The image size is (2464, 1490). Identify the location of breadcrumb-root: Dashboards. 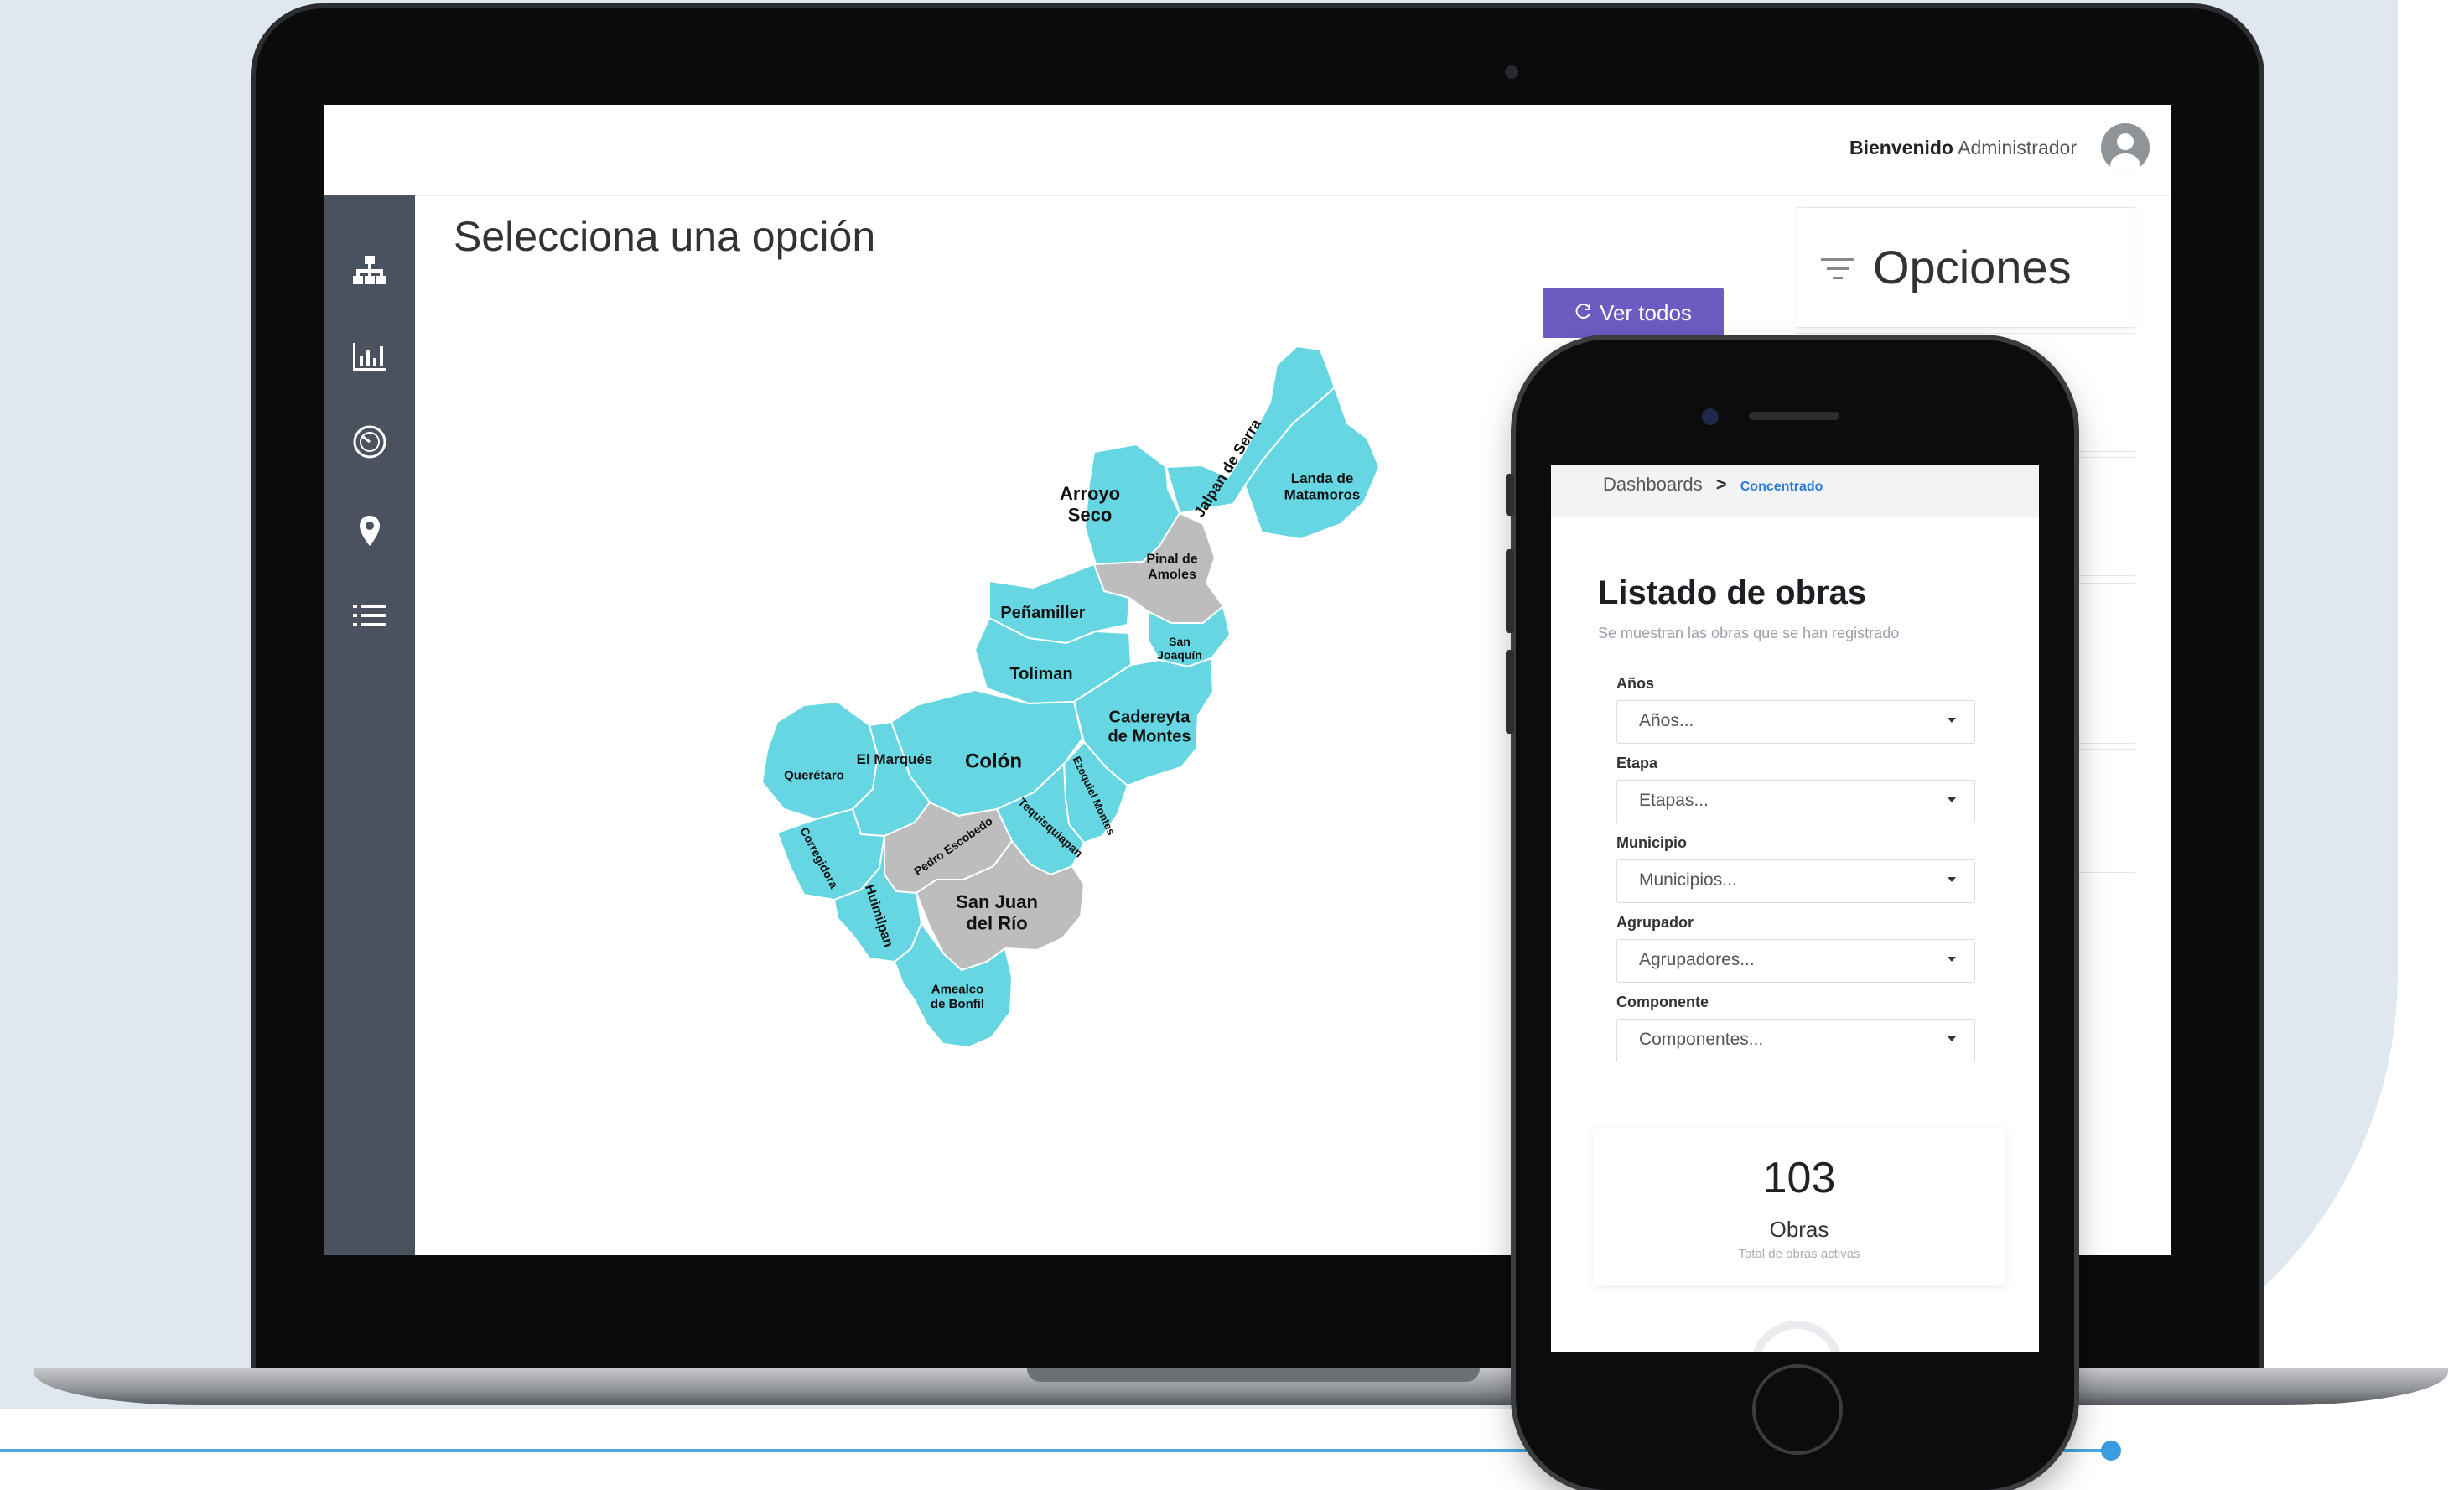
(1653, 484).